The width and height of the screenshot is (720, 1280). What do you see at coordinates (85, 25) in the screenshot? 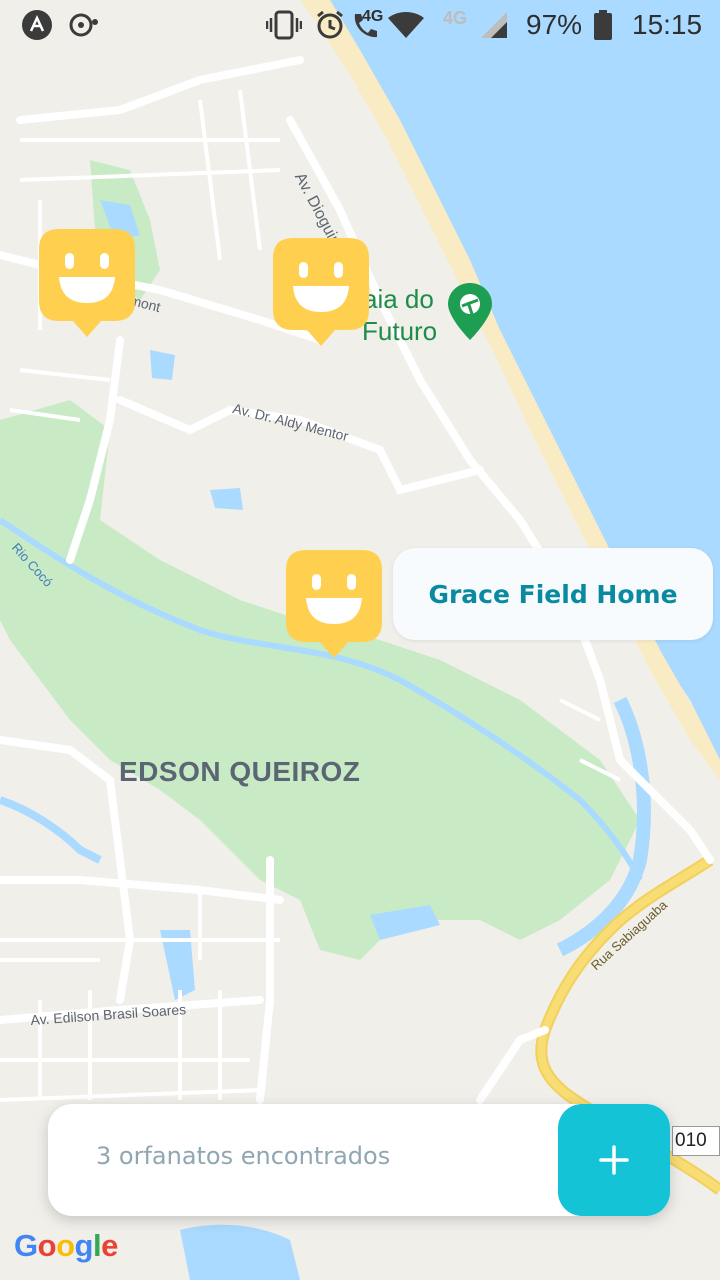
I see `media-icon` at bounding box center [85, 25].